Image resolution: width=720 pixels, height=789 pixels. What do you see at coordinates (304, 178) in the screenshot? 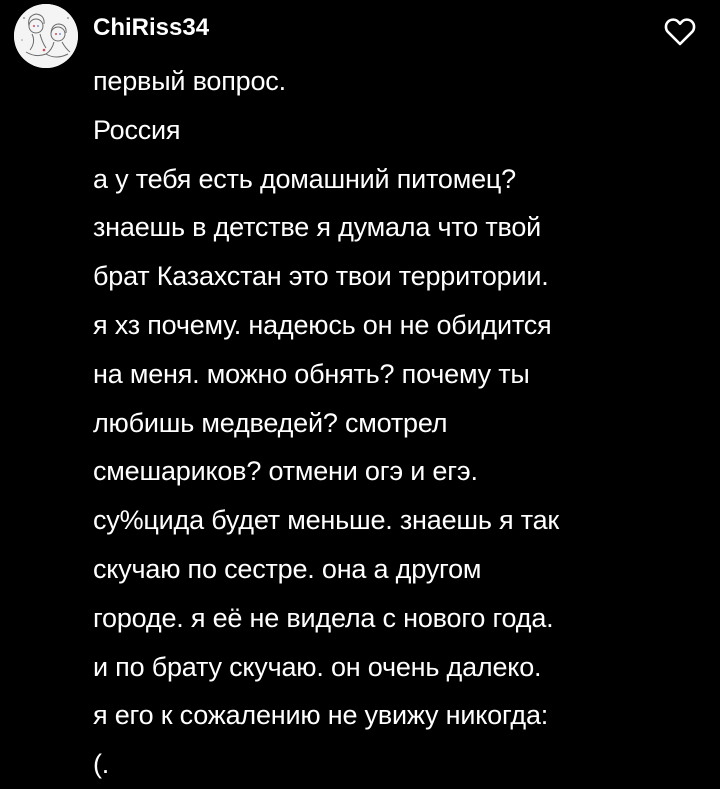
I see `comment-line: а у тебя есть домашний питомец?` at bounding box center [304, 178].